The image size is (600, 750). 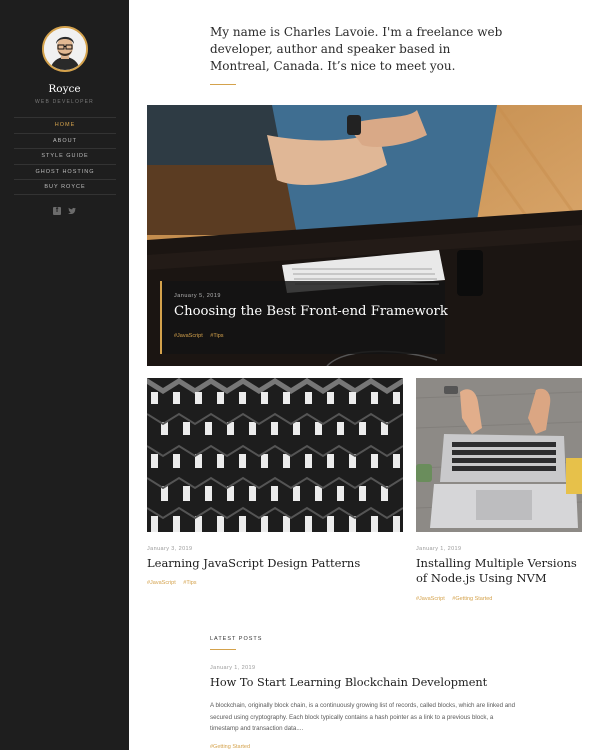 I want to click on nav-item-home: HOME, so click(x=65, y=125).